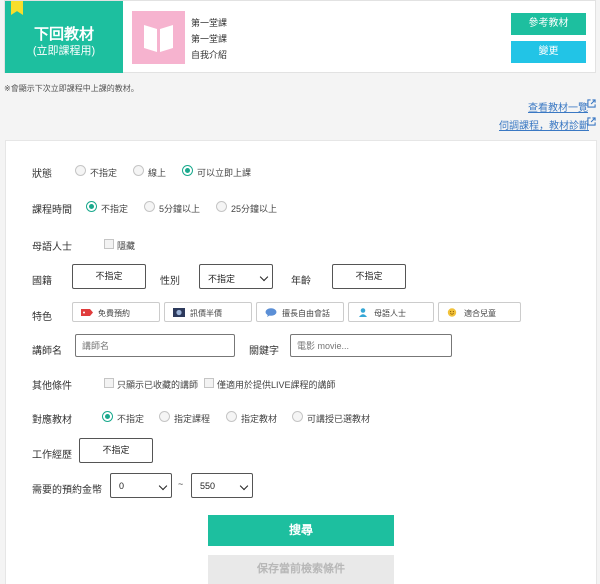 The image size is (600, 584). What do you see at coordinates (209, 55) in the screenshot?
I see `material-line-3: 自我介紹` at bounding box center [209, 55].